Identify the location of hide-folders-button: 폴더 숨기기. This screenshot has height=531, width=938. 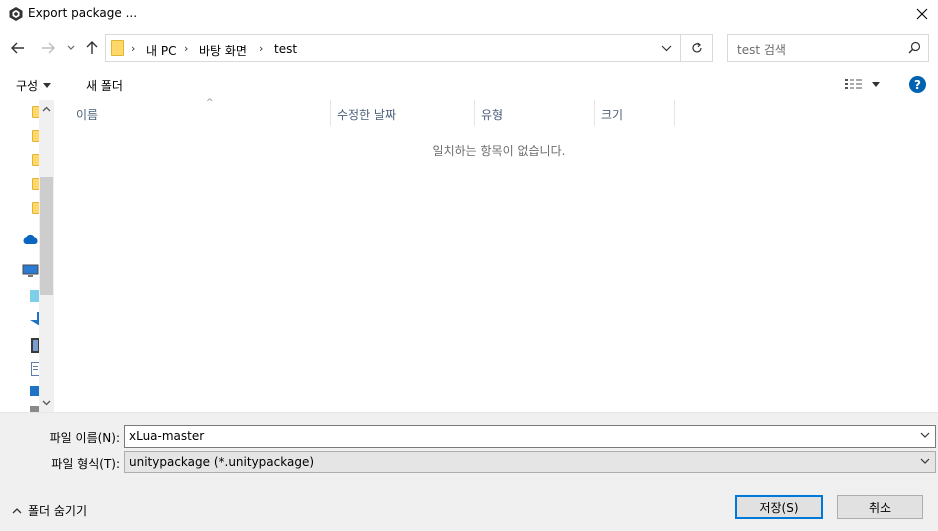
(49, 510).